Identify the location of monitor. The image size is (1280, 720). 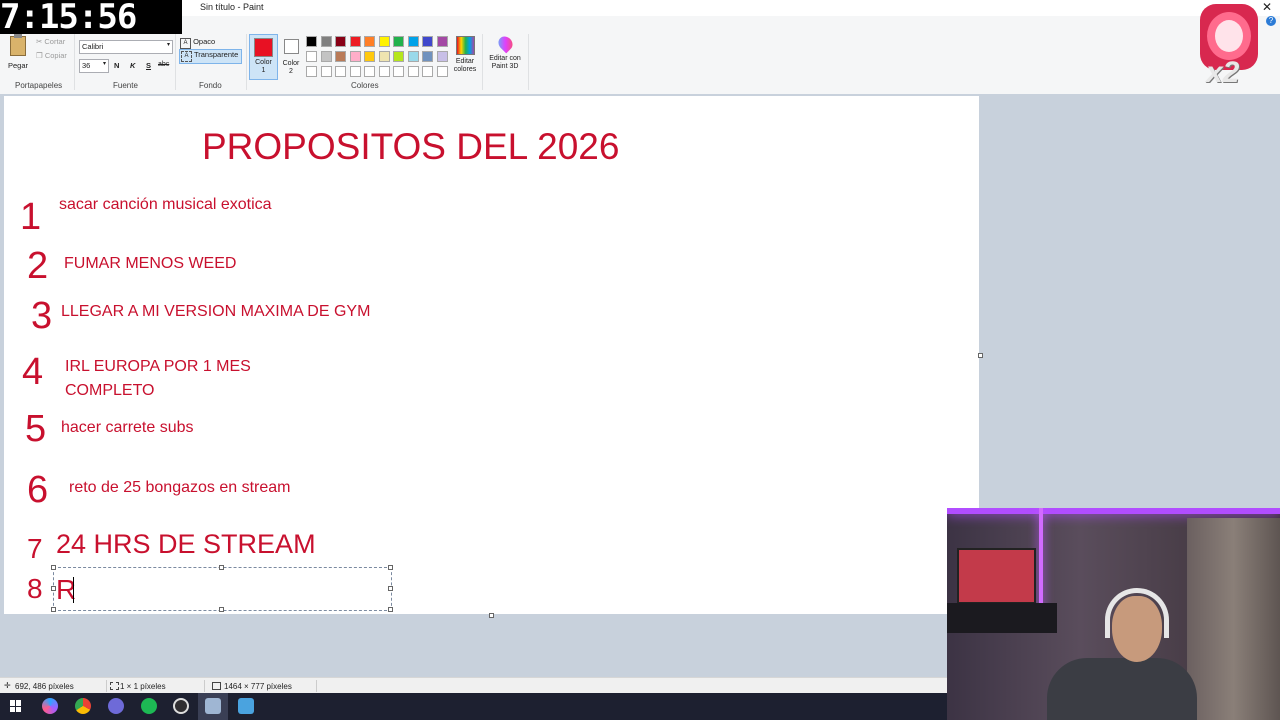
(996, 576).